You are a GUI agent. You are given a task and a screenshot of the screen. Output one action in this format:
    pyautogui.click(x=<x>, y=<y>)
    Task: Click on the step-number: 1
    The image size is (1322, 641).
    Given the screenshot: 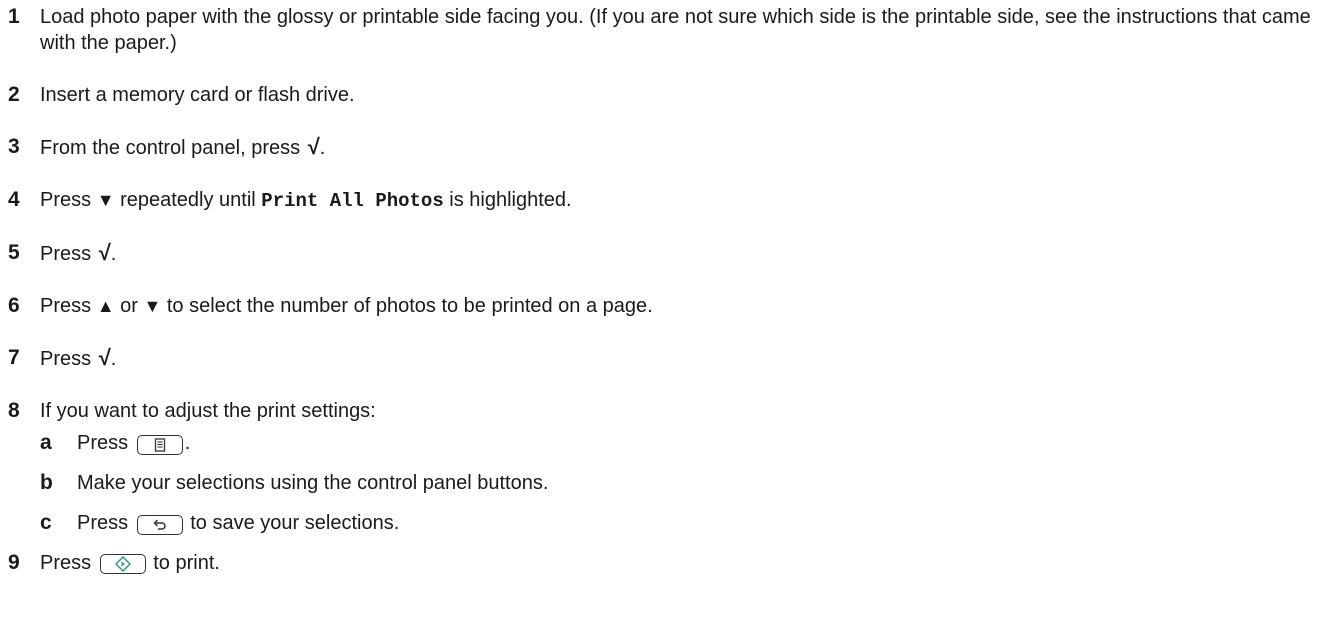 What is the action you would take?
    pyautogui.click(x=14, y=16)
    